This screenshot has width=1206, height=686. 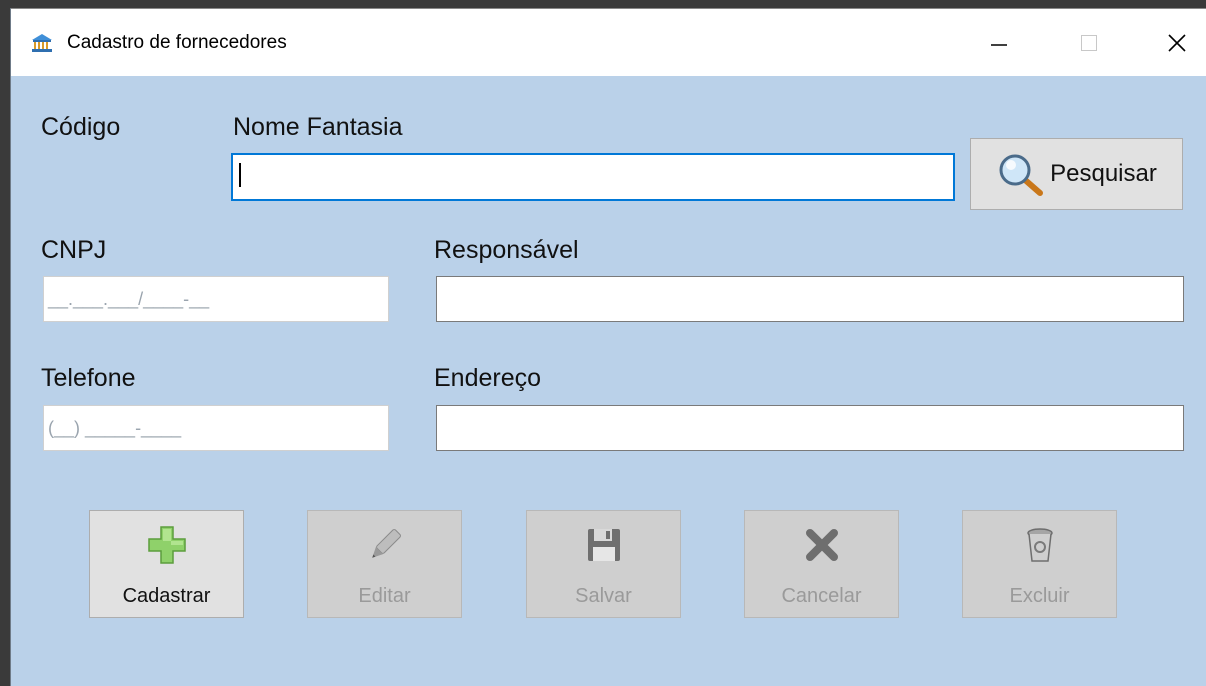 What do you see at coordinates (1021, 175) in the screenshot?
I see `magnifier-icon` at bounding box center [1021, 175].